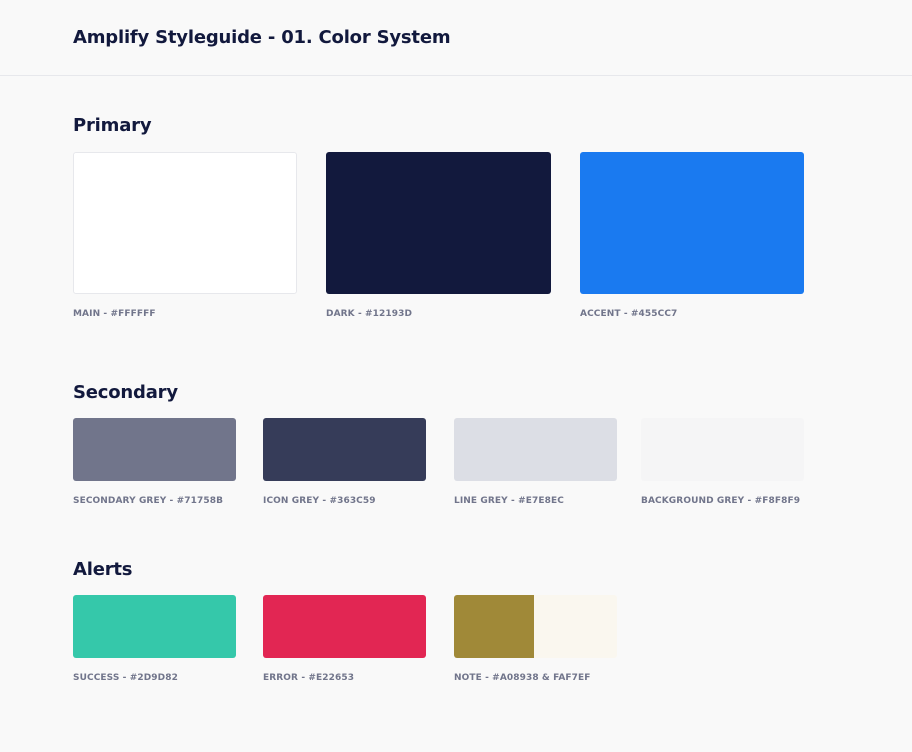  I want to click on swatch-success, so click(154, 626).